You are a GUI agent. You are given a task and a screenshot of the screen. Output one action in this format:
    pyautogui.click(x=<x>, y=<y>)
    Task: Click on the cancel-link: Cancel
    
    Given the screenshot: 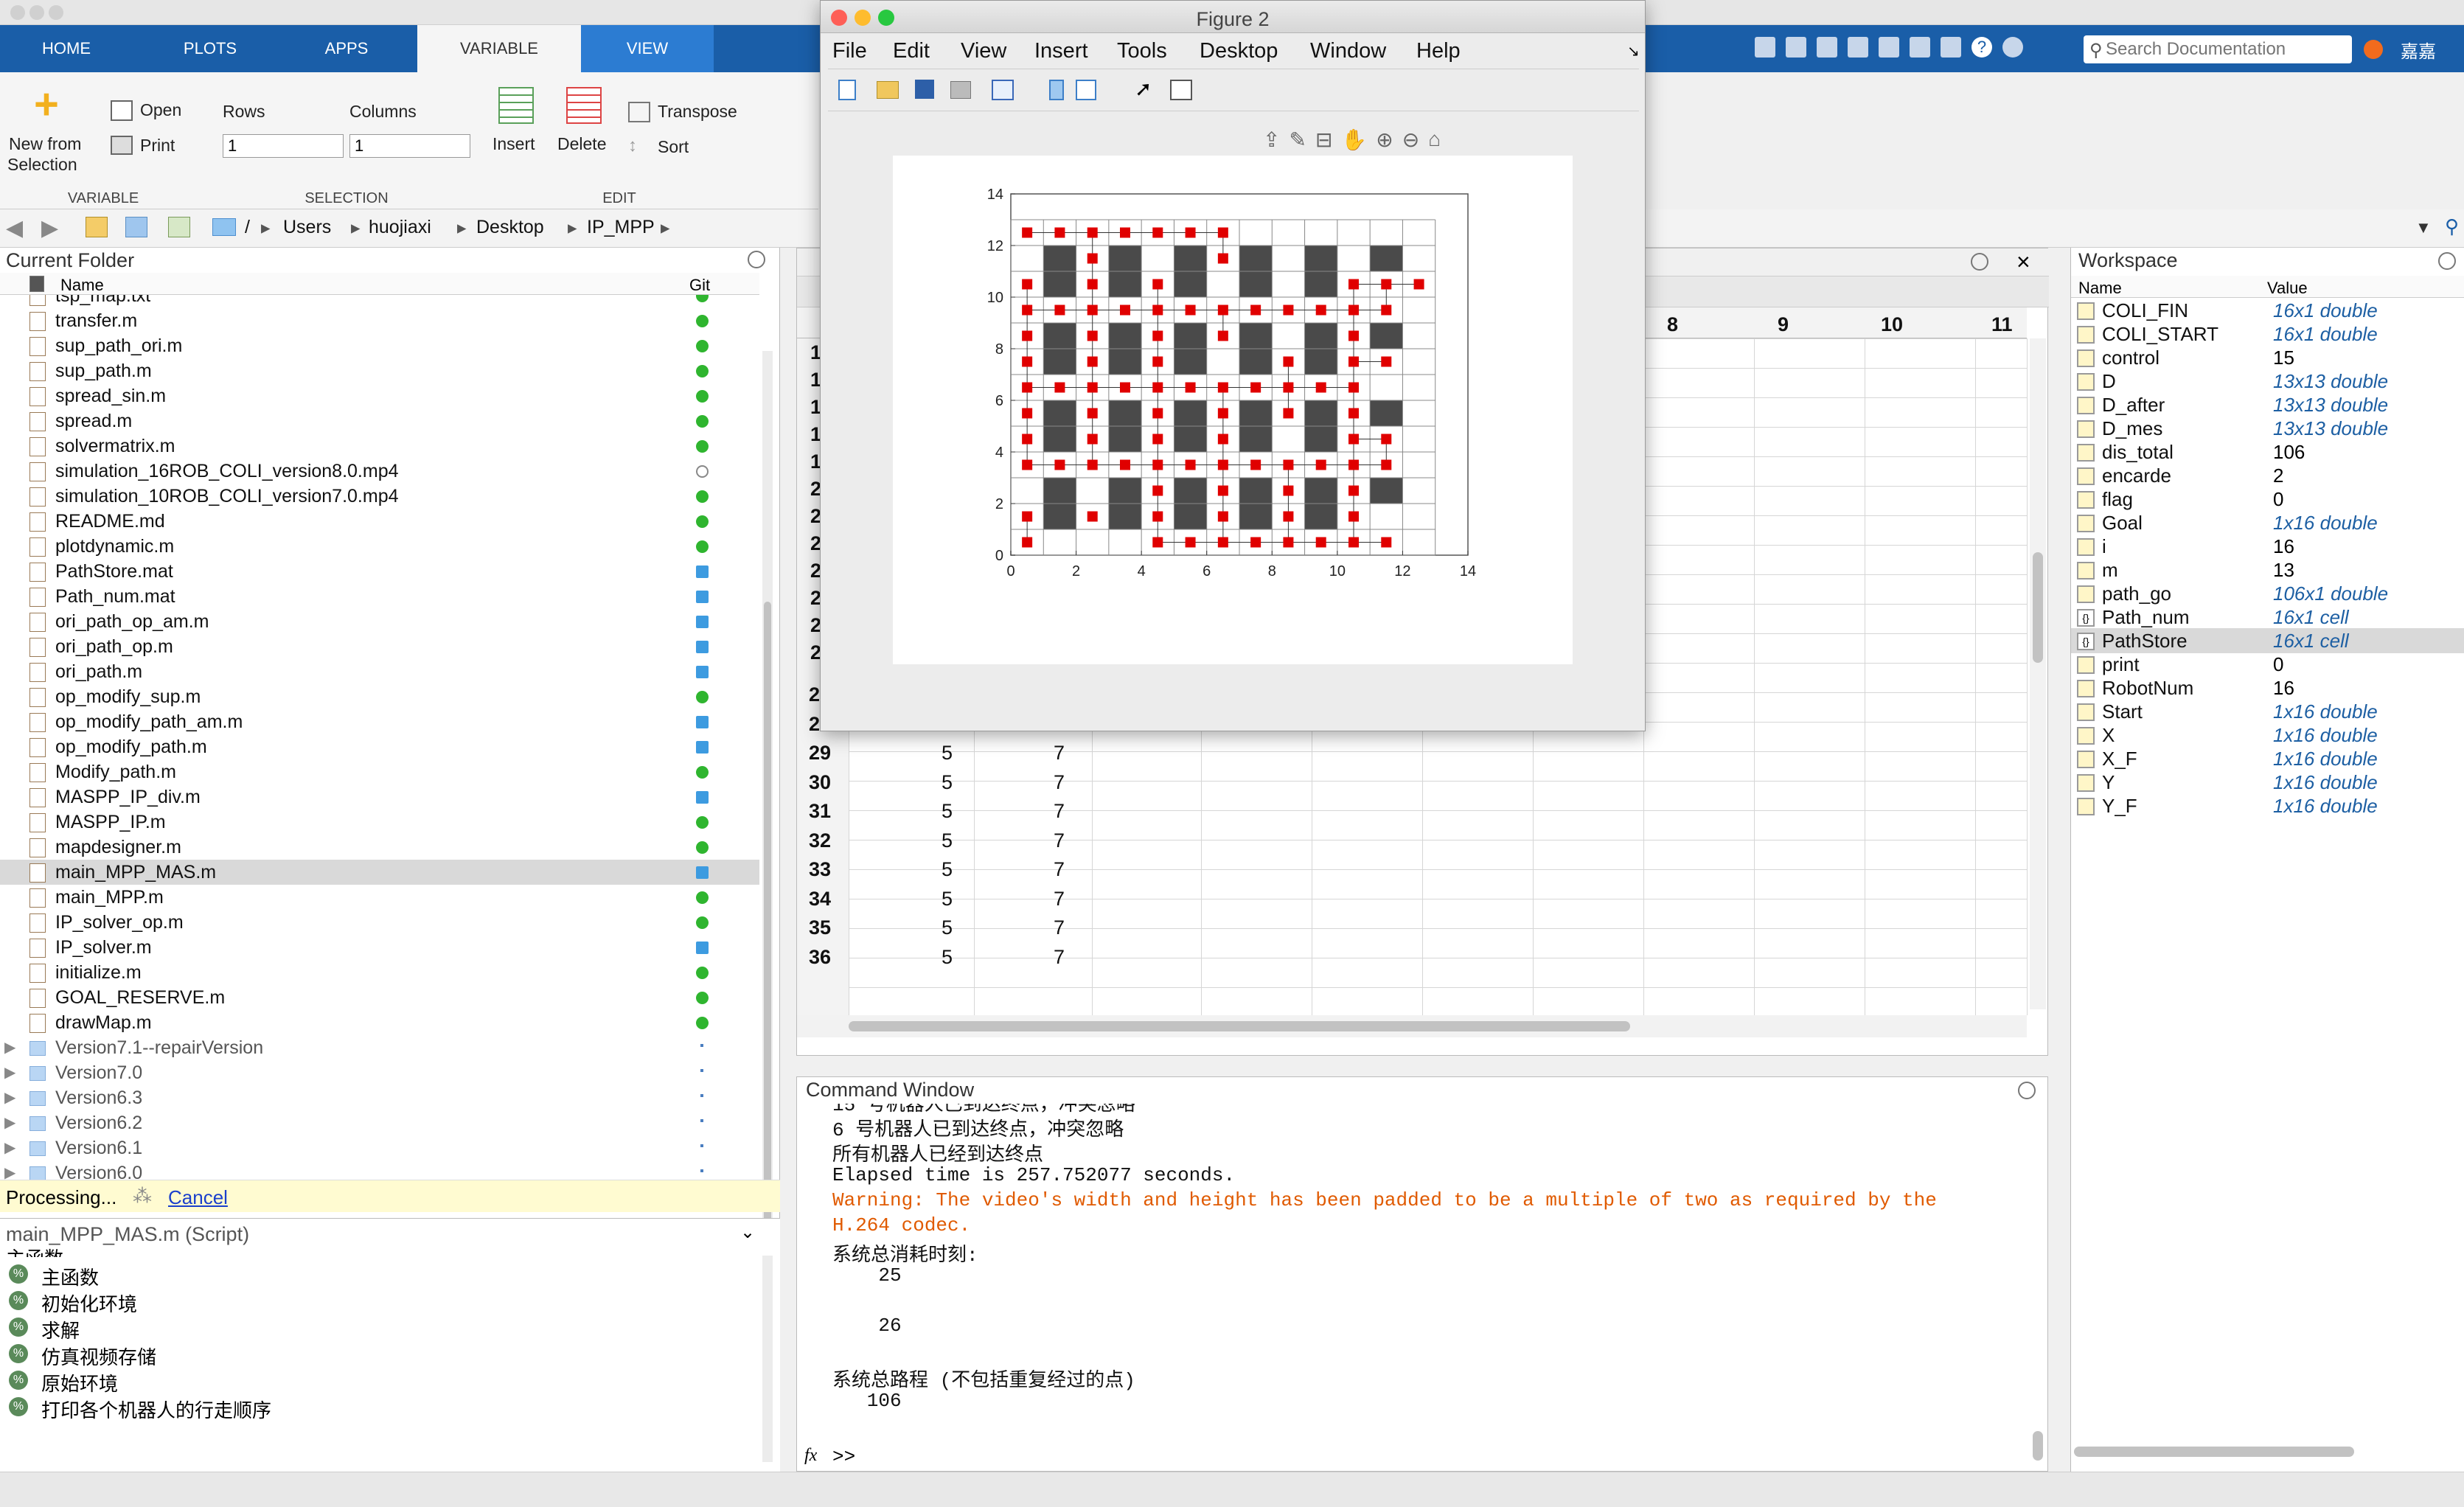 What is the action you would take?
    pyautogui.click(x=198, y=1198)
    